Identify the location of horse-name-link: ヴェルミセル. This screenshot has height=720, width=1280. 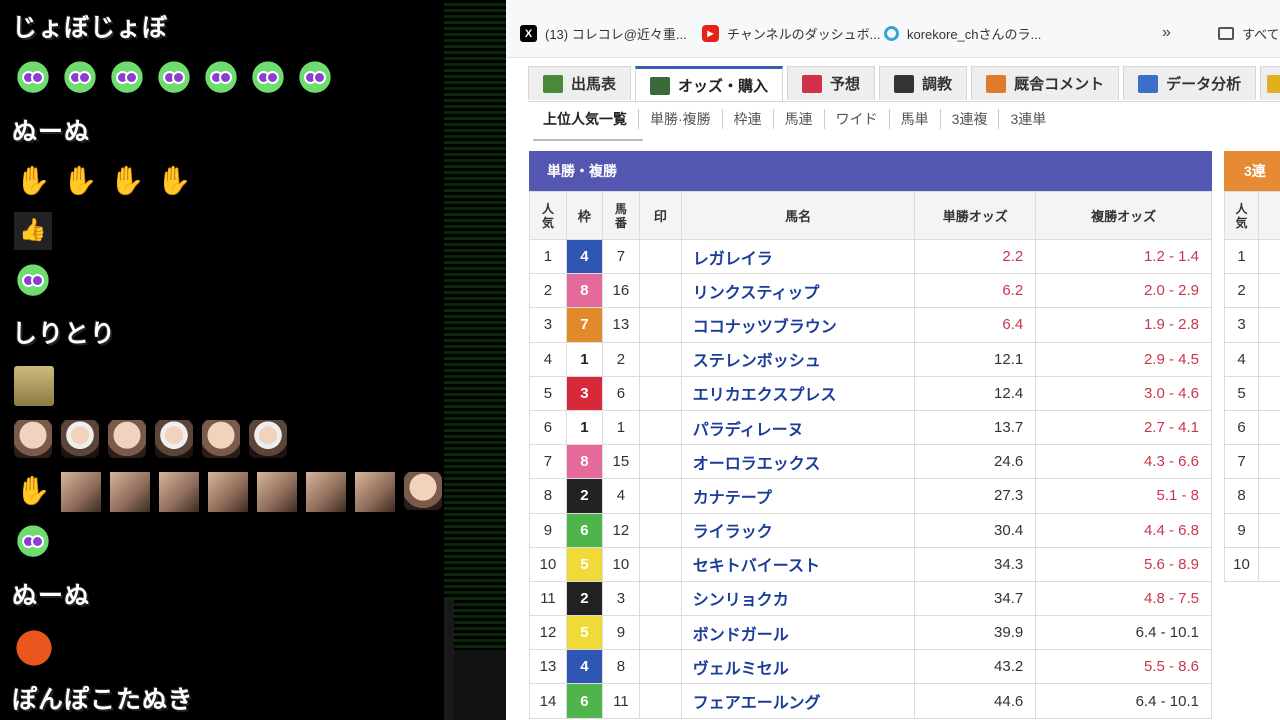
(798, 667).